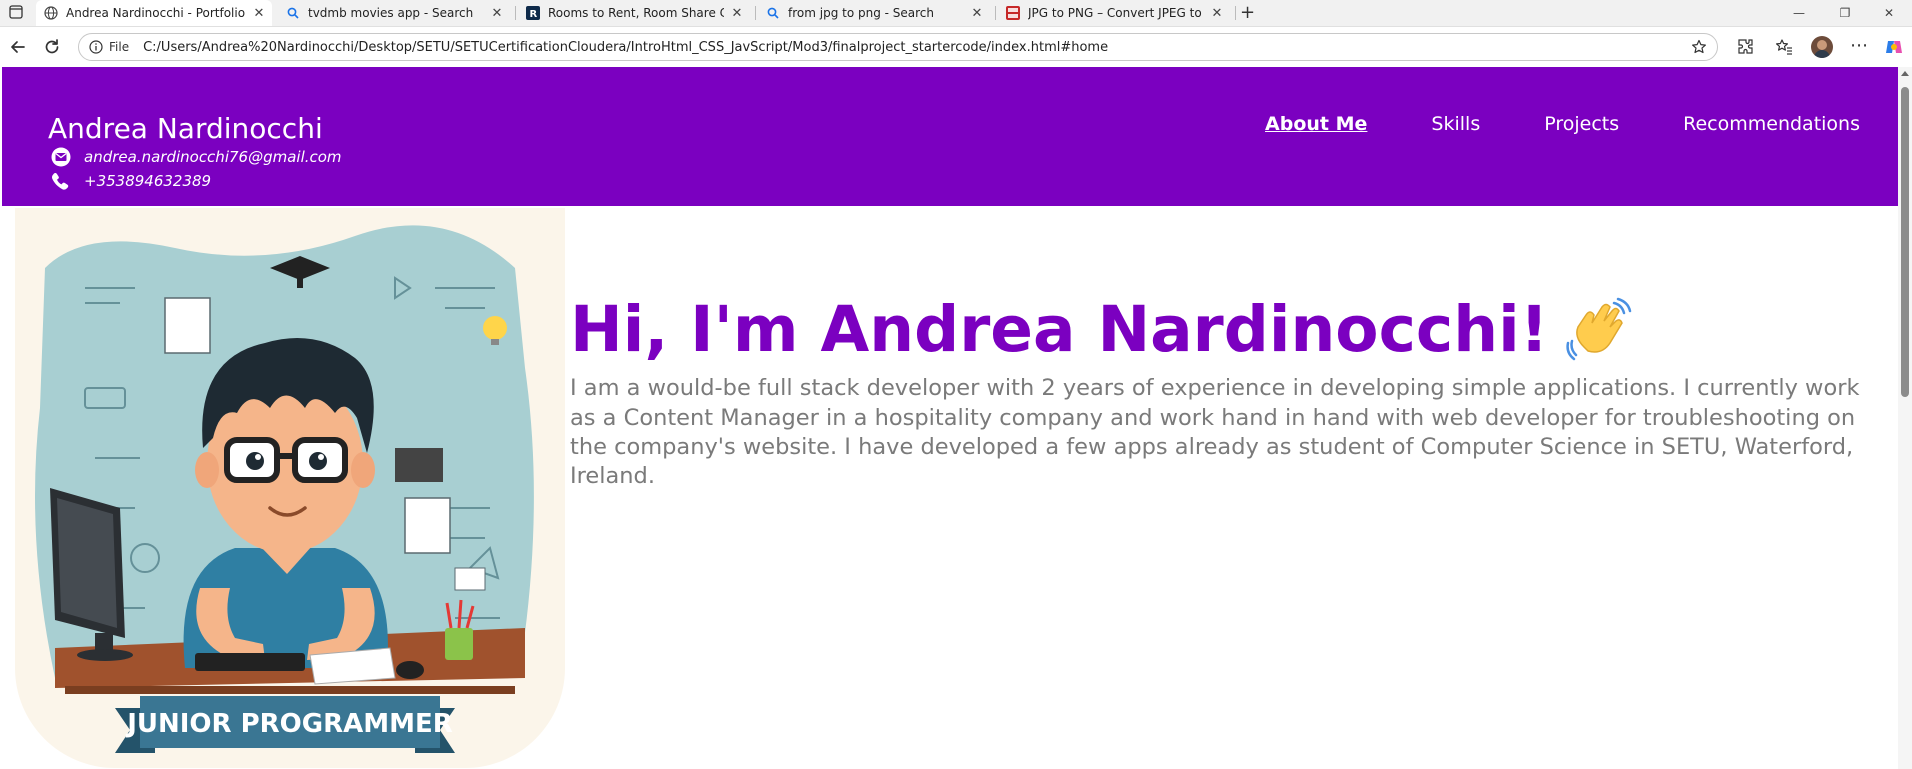 Image resolution: width=1912 pixels, height=769 pixels. What do you see at coordinates (1599, 328) in the screenshot?
I see `waving-hand-icon` at bounding box center [1599, 328].